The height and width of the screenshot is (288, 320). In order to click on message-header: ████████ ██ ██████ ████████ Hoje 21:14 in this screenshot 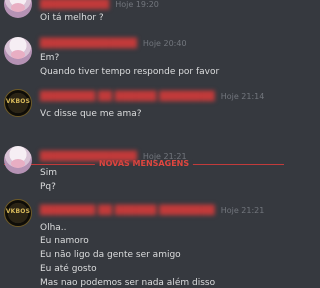, I will do `click(152, 97)`.